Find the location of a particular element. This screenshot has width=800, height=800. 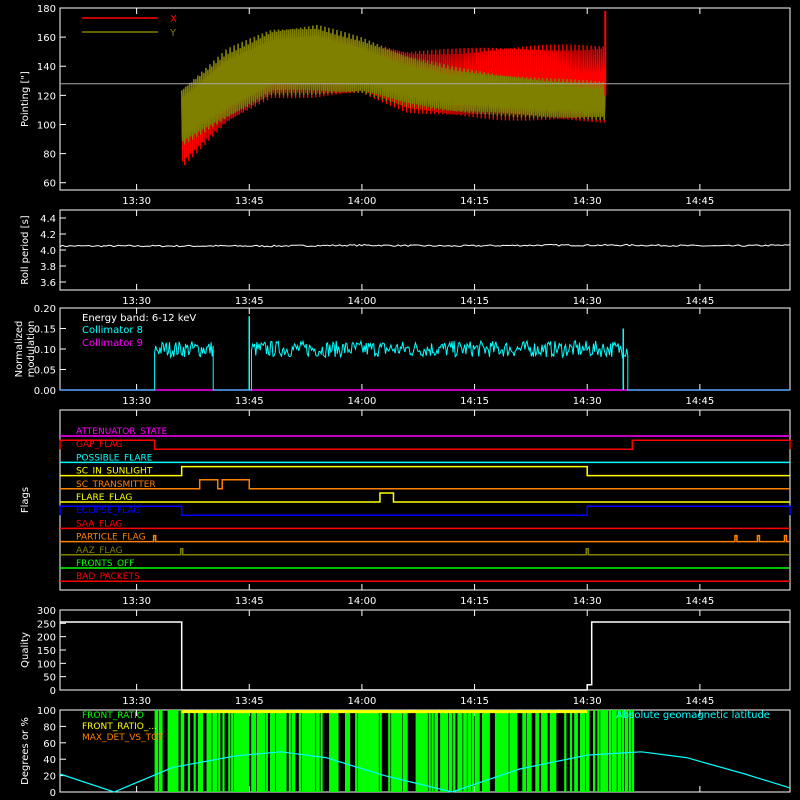

legend-label-y: Y is located at coordinates (173, 33).